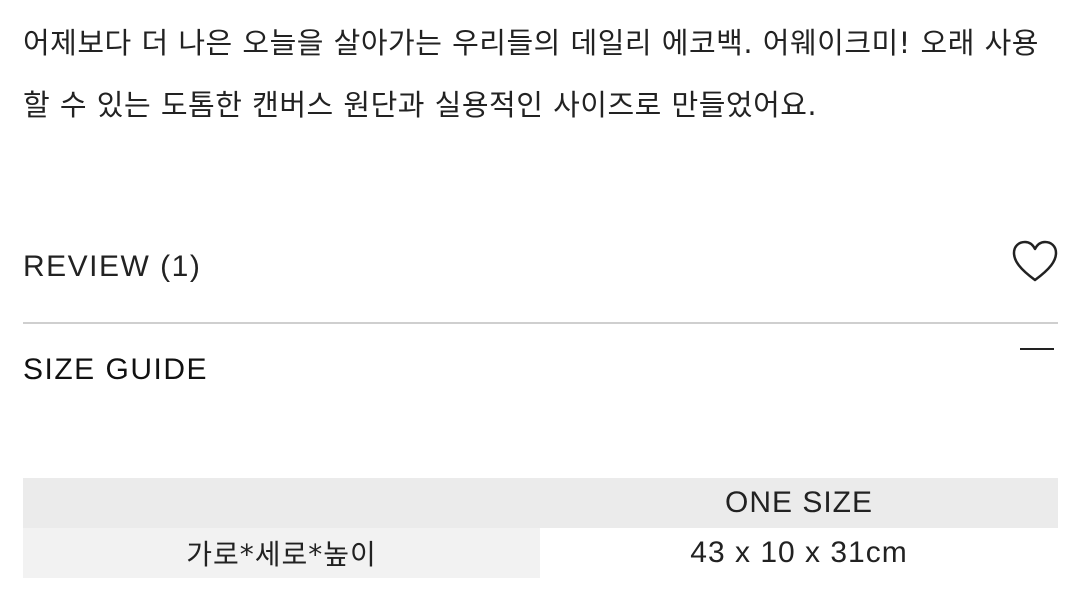 This screenshot has height=601, width=1080. I want to click on table-row: 가로*세로*높이 43 x 10 x 31cm, so click(540, 553).